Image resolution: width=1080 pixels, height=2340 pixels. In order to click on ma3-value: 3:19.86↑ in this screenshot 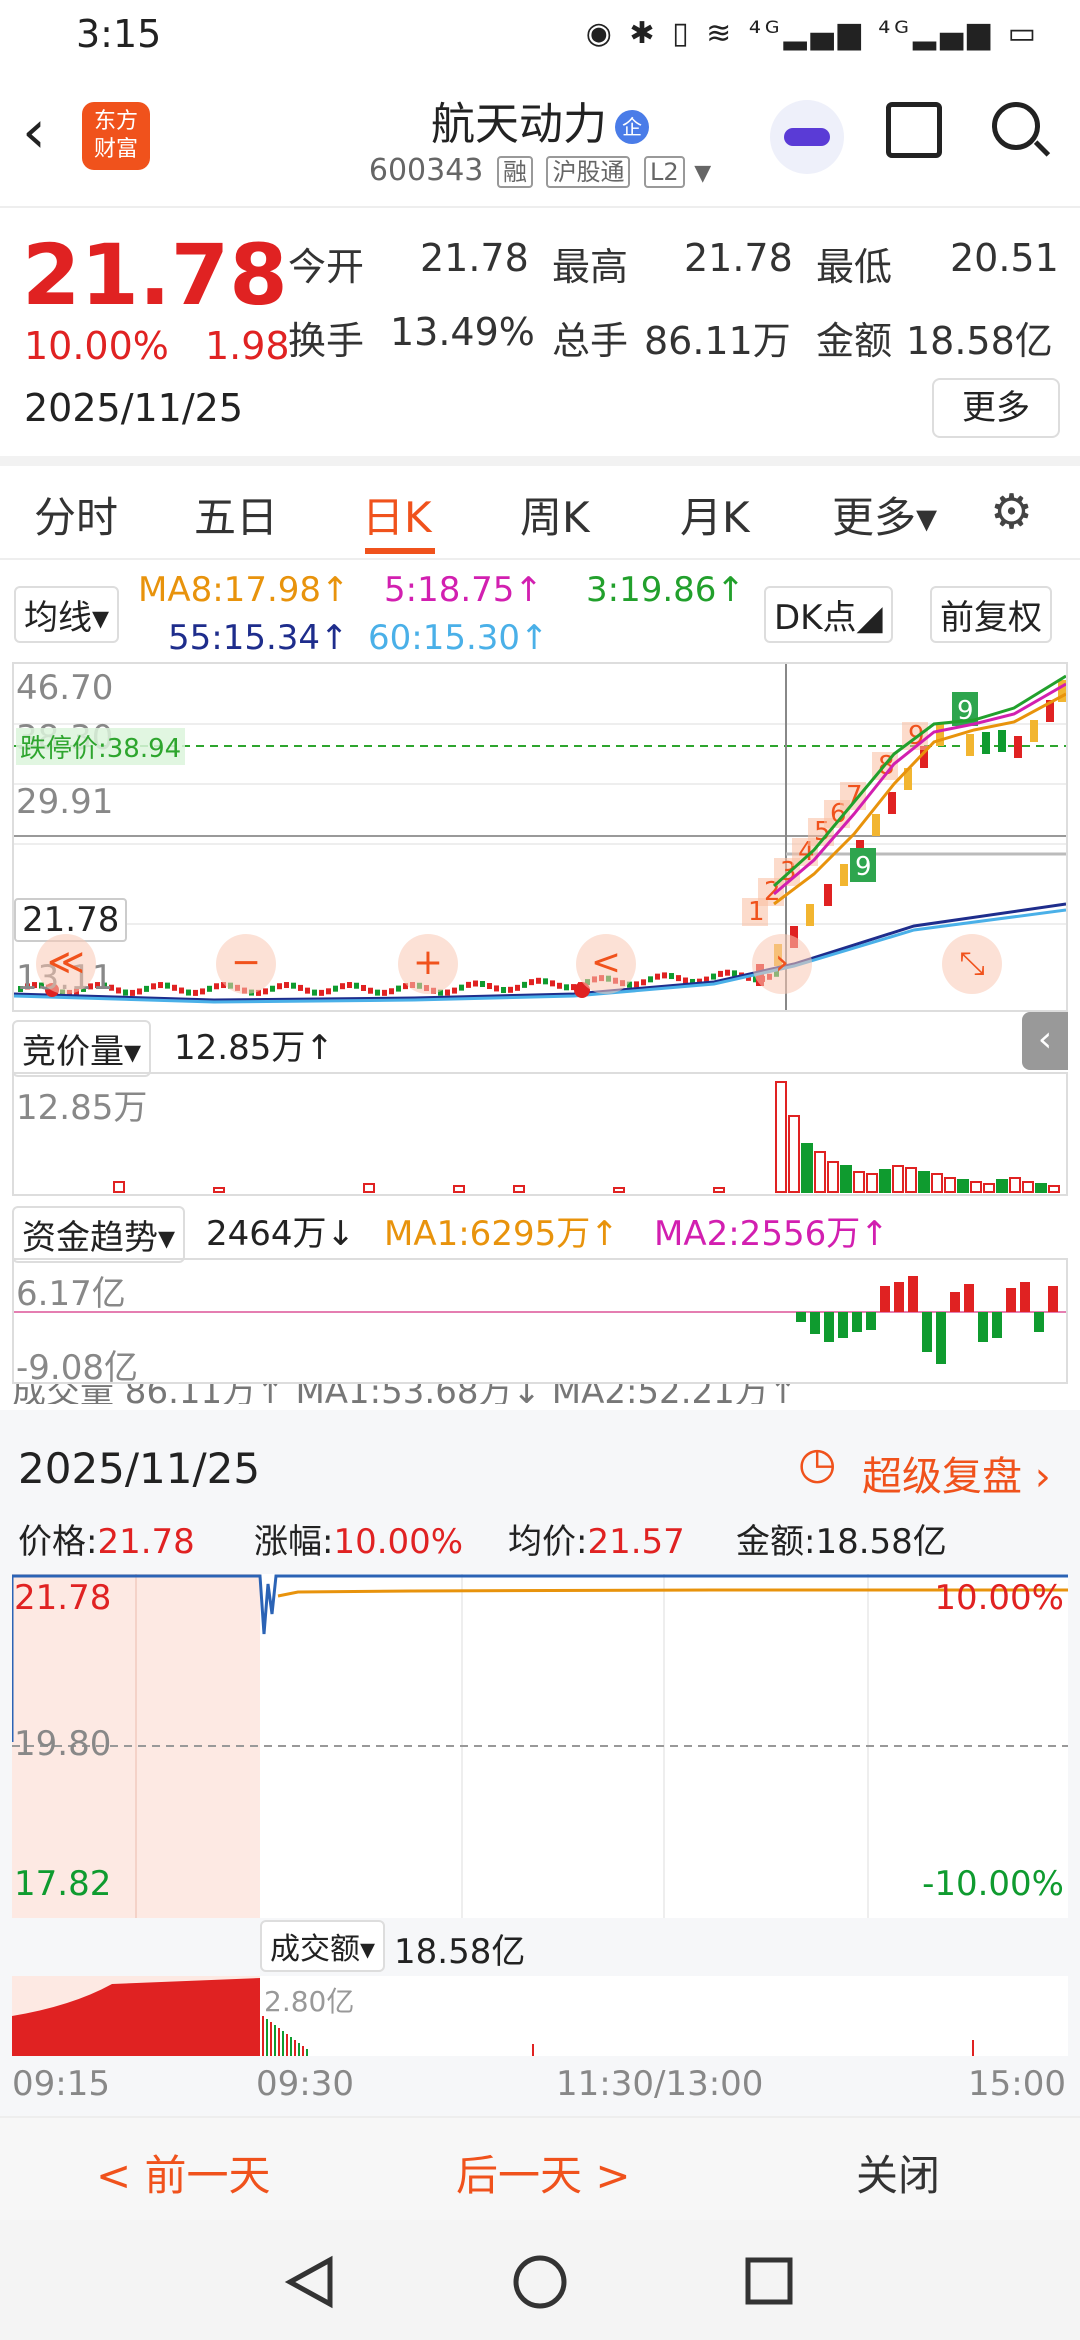, I will do `click(665, 590)`.